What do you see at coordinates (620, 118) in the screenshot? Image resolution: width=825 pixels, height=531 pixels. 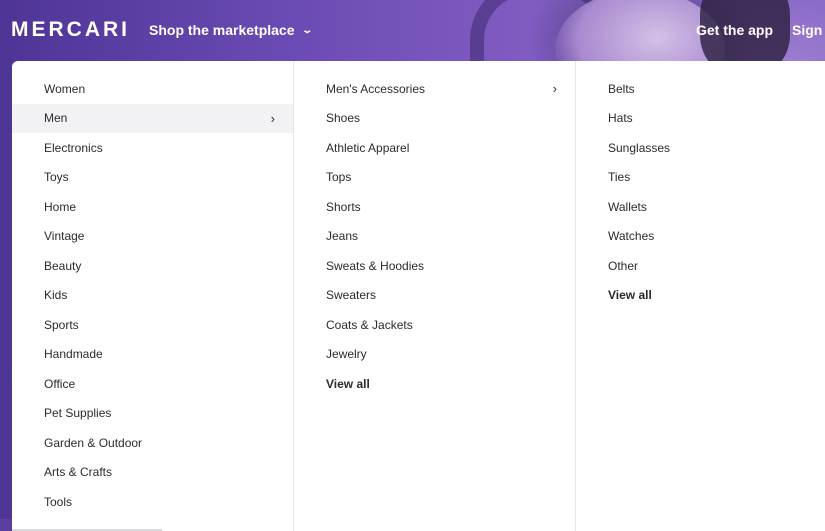 I see `accessories-subcategory-item-label: Hats` at bounding box center [620, 118].